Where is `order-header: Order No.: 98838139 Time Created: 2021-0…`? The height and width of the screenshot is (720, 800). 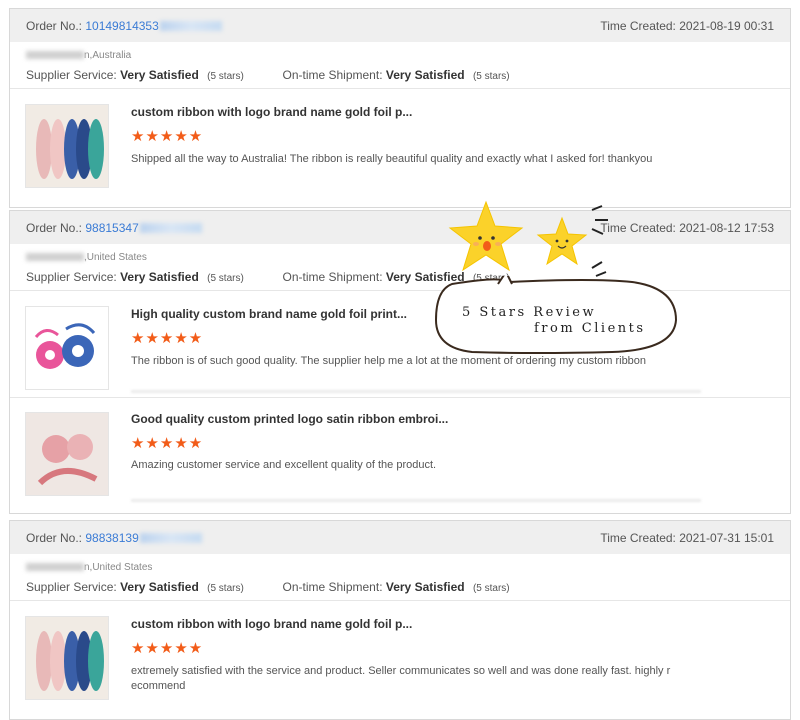
order-header: Order No.: 98838139 Time Created: 2021-0… is located at coordinates (400, 537).